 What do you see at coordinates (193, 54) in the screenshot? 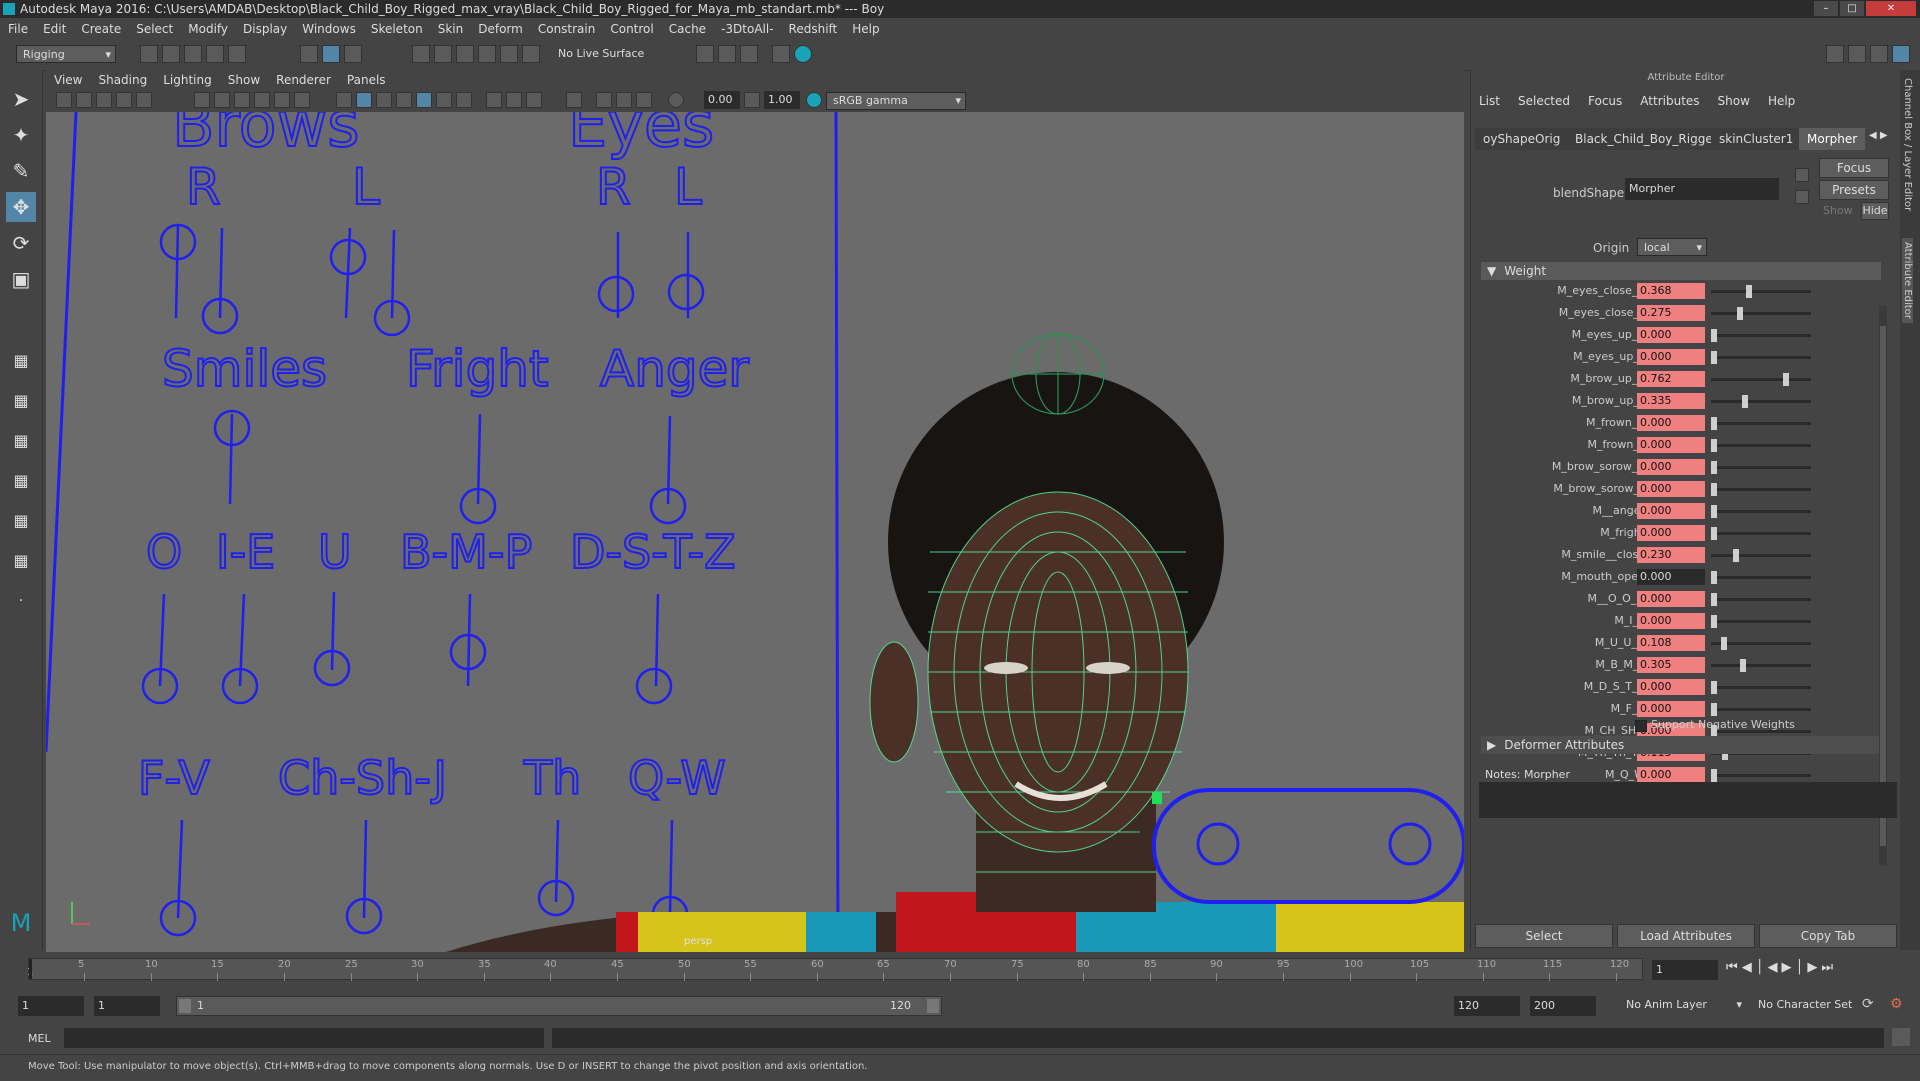
I see `save-scene-icon` at bounding box center [193, 54].